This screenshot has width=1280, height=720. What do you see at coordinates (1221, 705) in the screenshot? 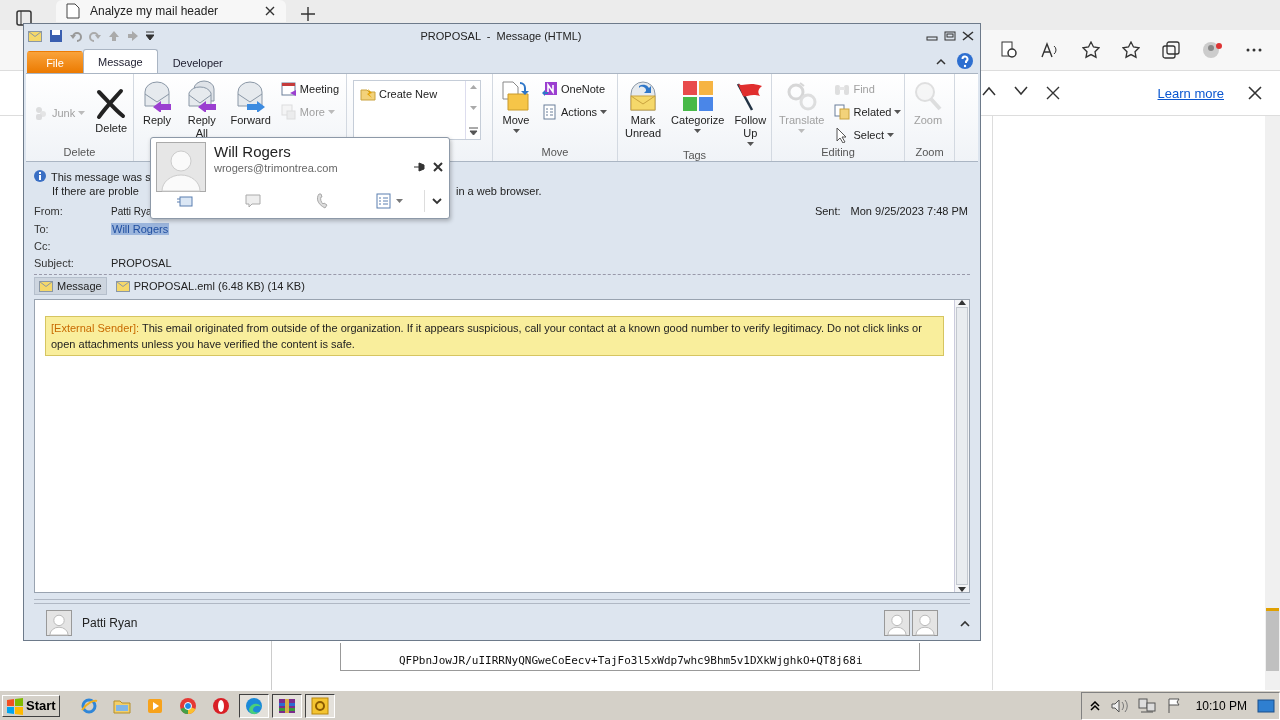
I see `clock: 10:10 PM` at bounding box center [1221, 705].